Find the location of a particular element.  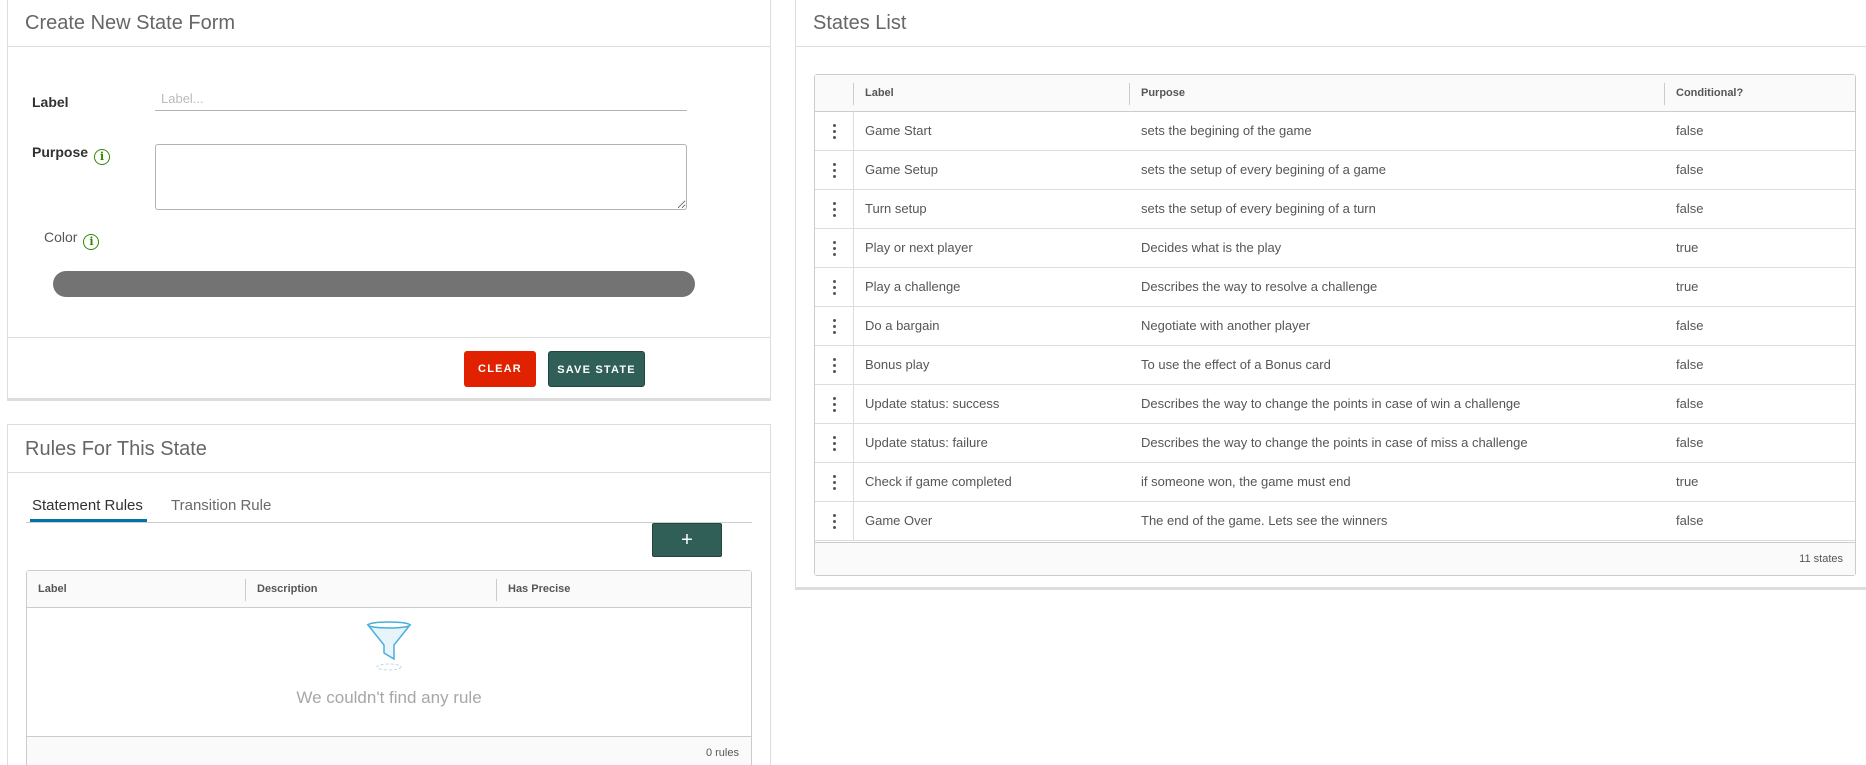

state-label: Check if game completed is located at coordinates (938, 481).